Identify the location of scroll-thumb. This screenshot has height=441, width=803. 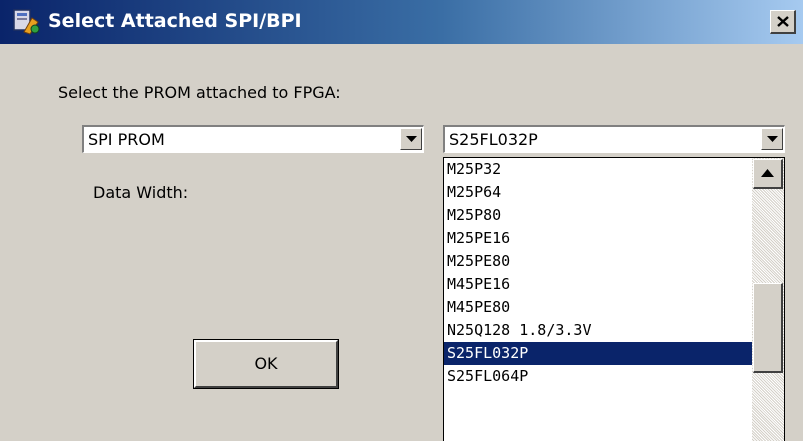
(768, 328).